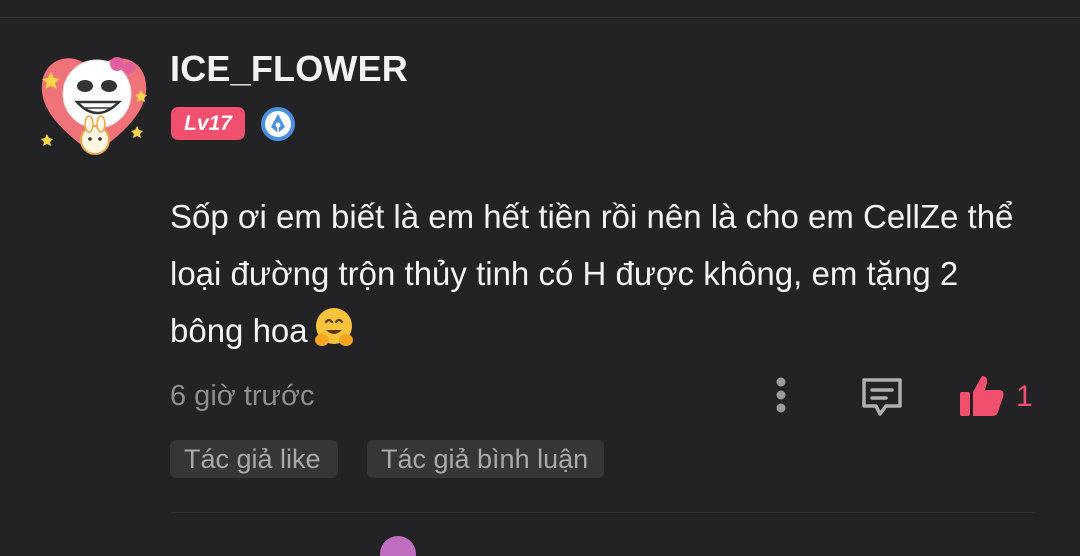  I want to click on creator-badge-icon, so click(278, 124).